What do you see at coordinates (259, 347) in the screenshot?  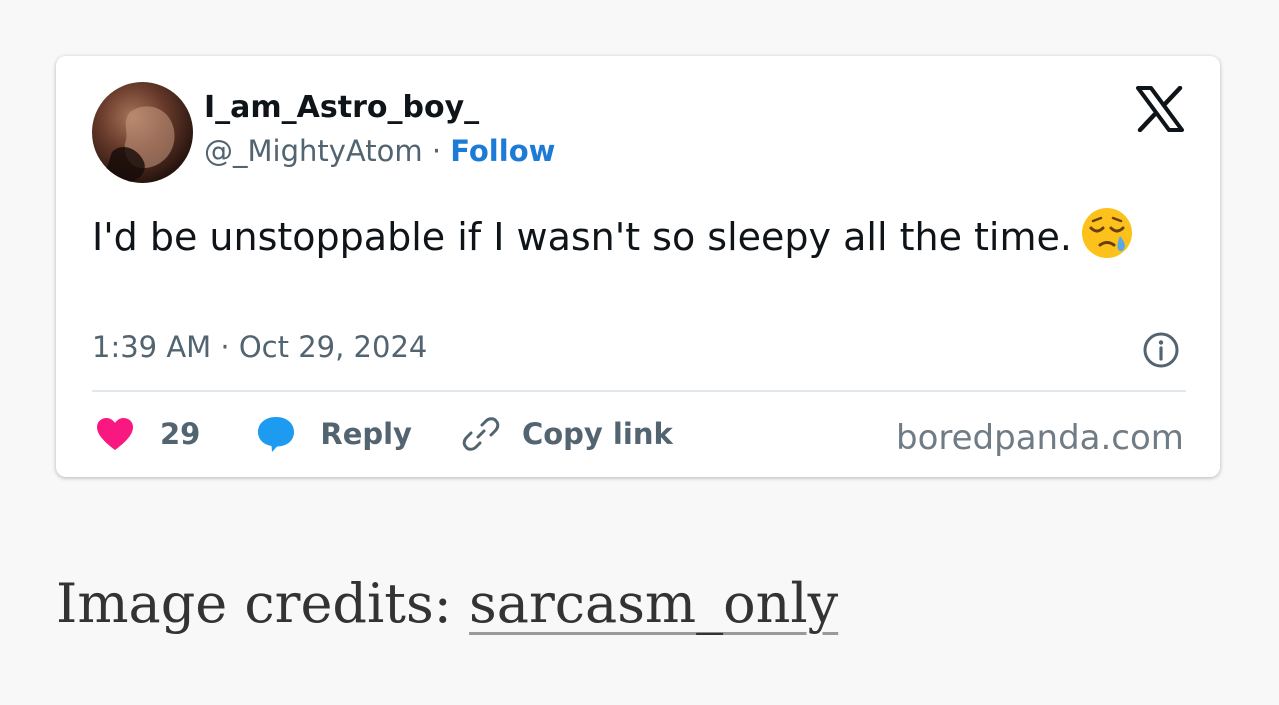 I see `tweet-timestamp: 1:39 AM · Oct 29, 2024` at bounding box center [259, 347].